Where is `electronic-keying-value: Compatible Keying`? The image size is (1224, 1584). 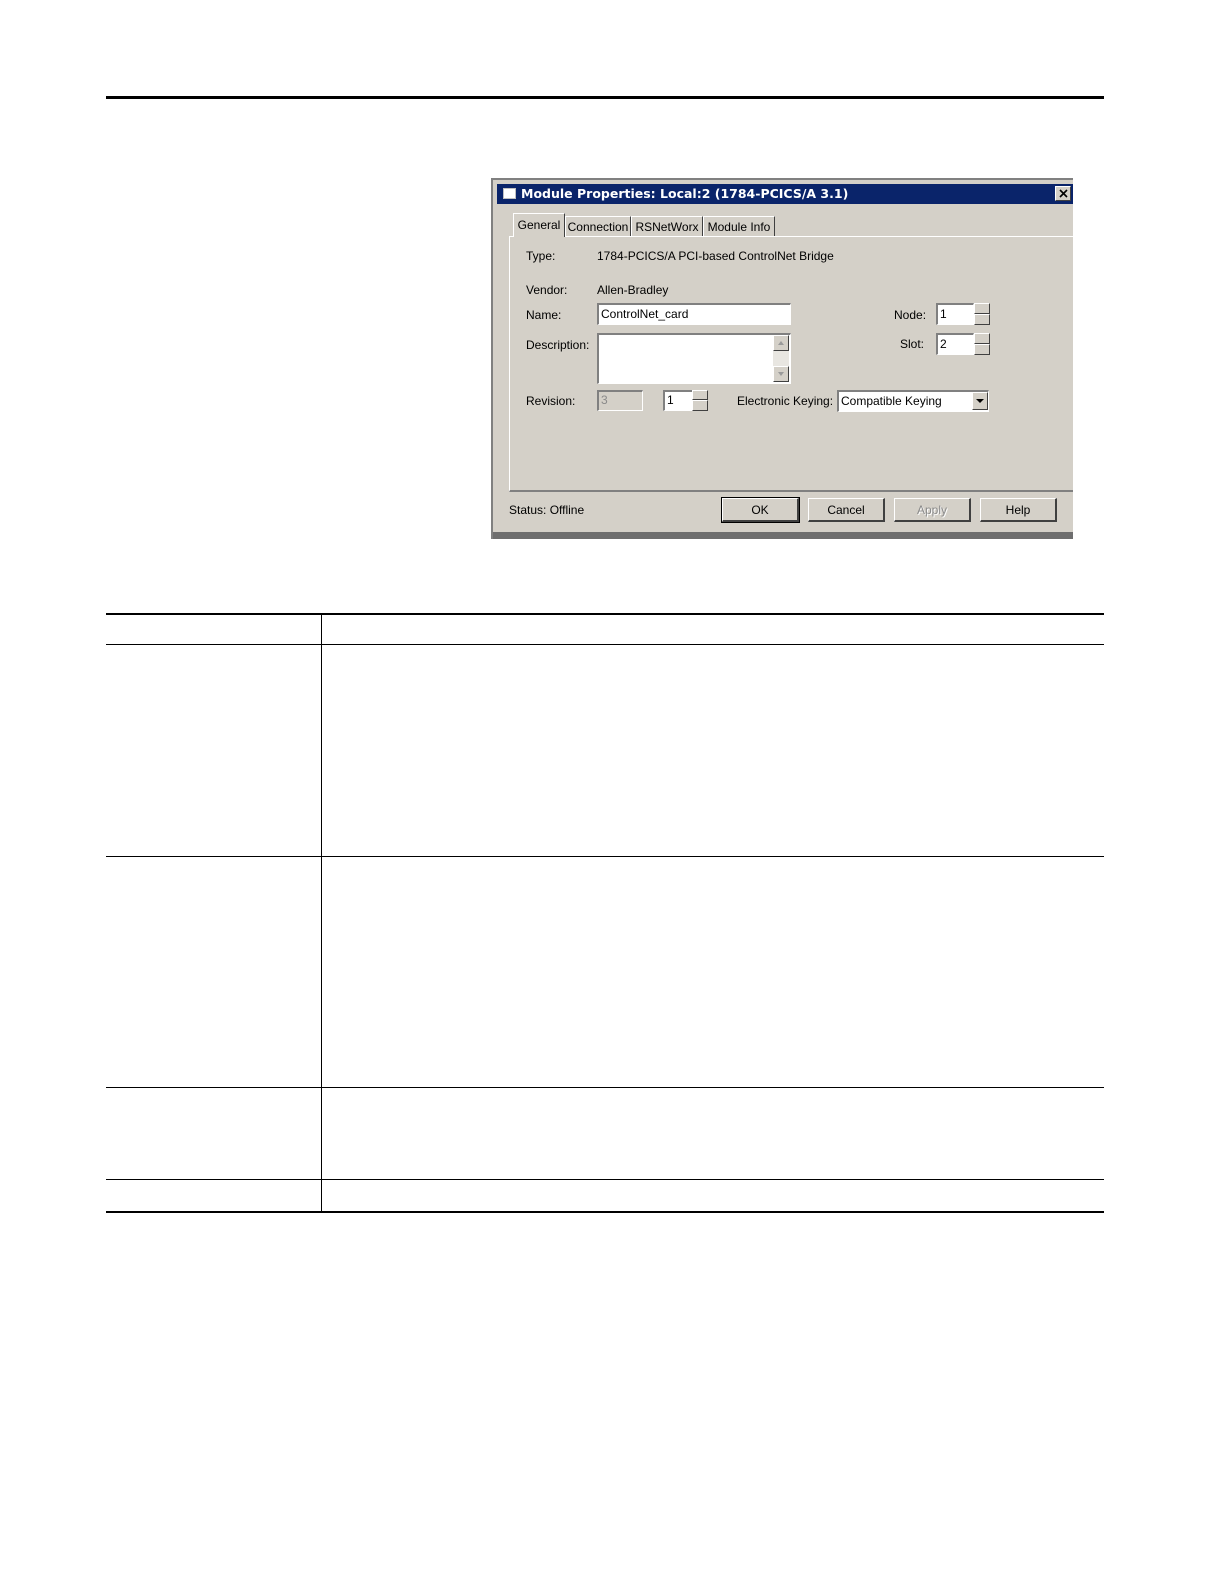 electronic-keying-value: Compatible Keying is located at coordinates (891, 401).